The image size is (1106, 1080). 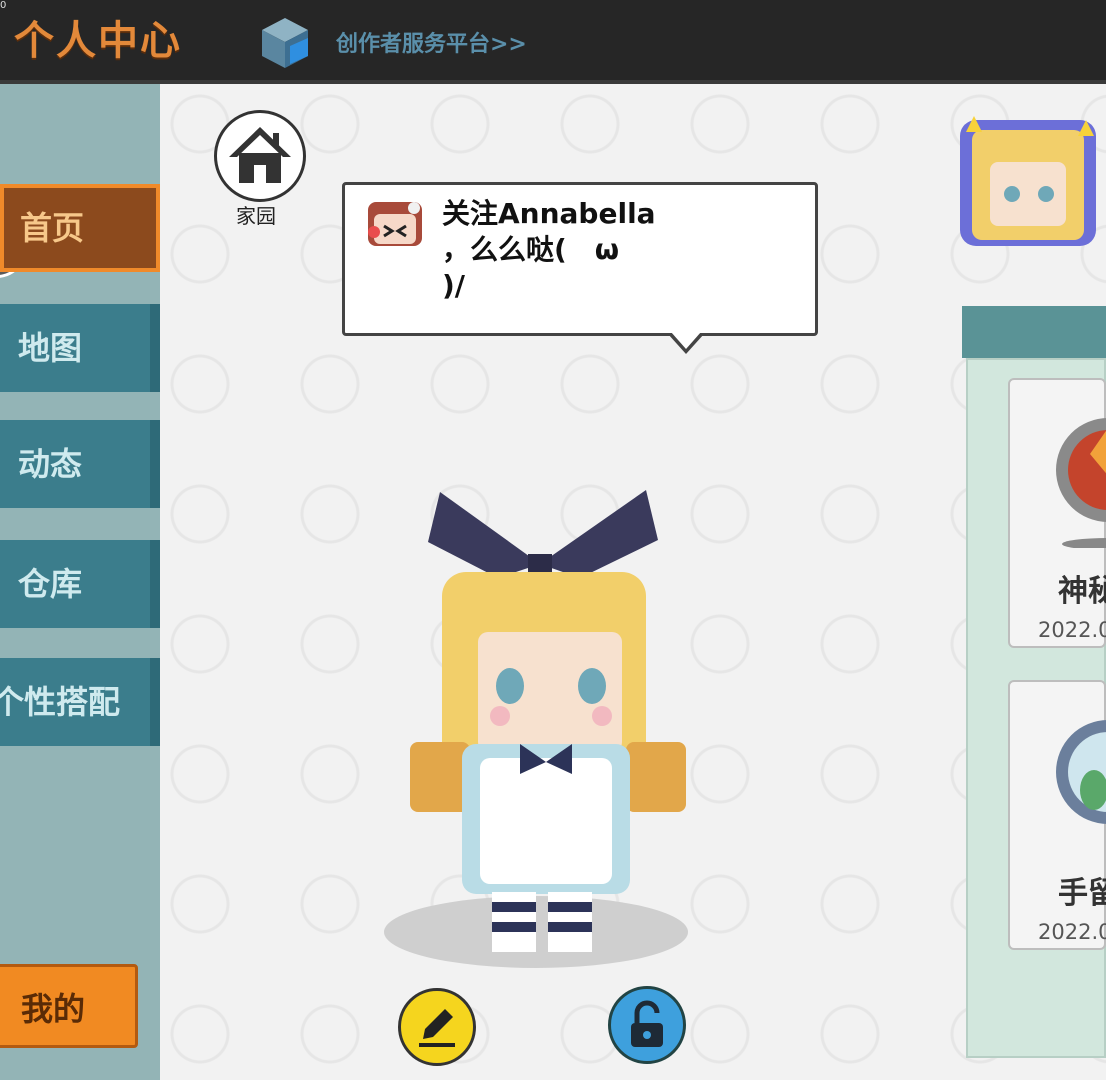 I want to click on unlock-icon, so click(x=647, y=1023).